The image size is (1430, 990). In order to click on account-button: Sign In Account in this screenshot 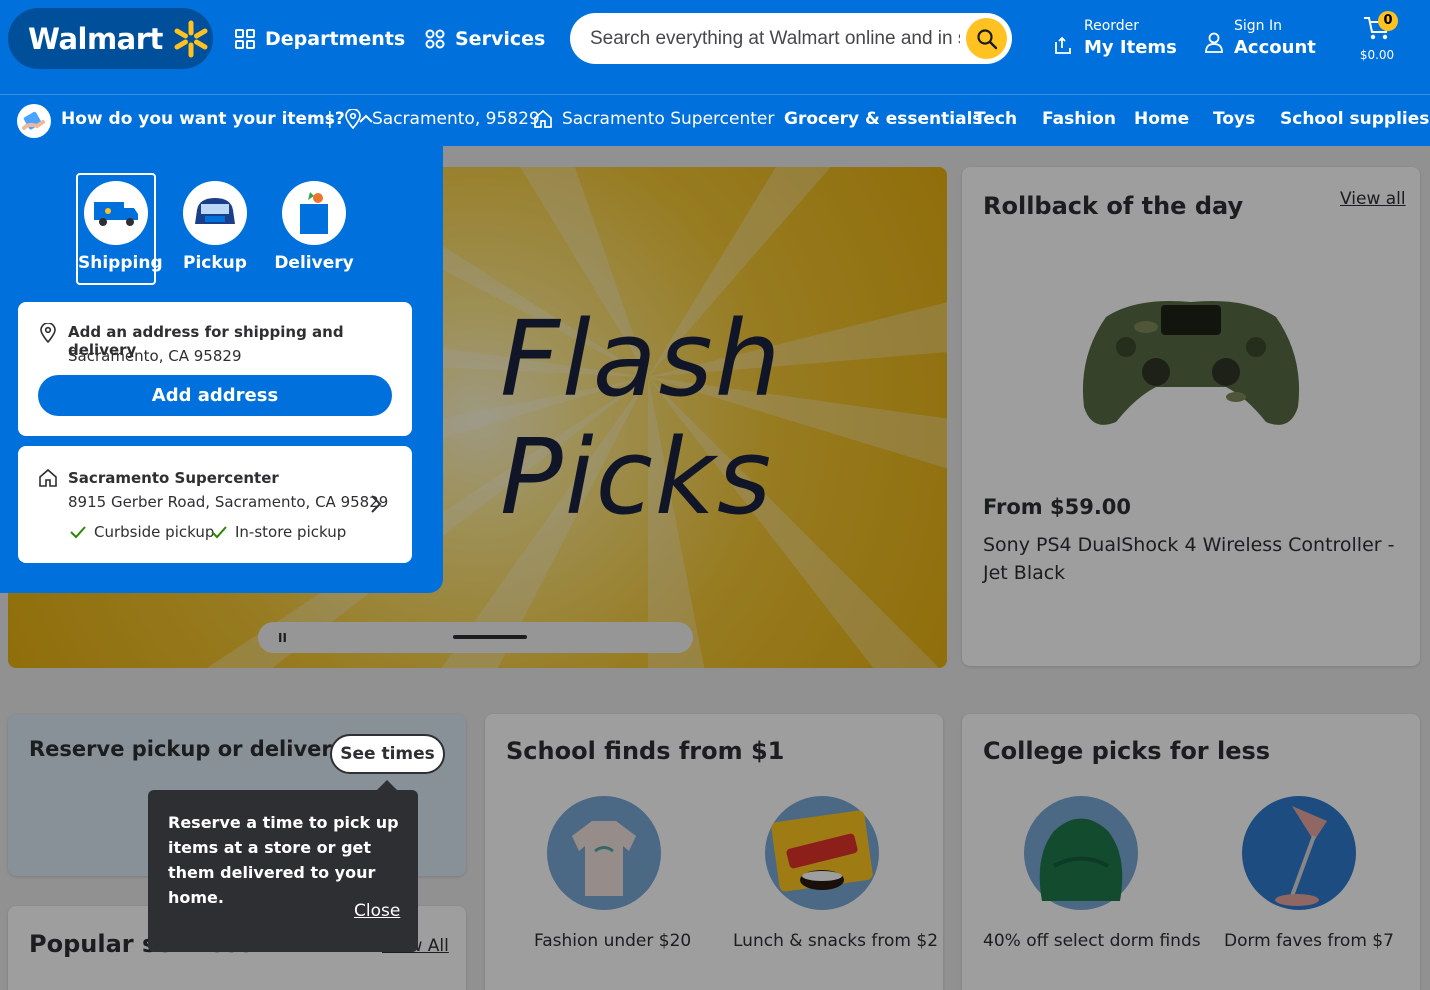, I will do `click(1260, 38)`.